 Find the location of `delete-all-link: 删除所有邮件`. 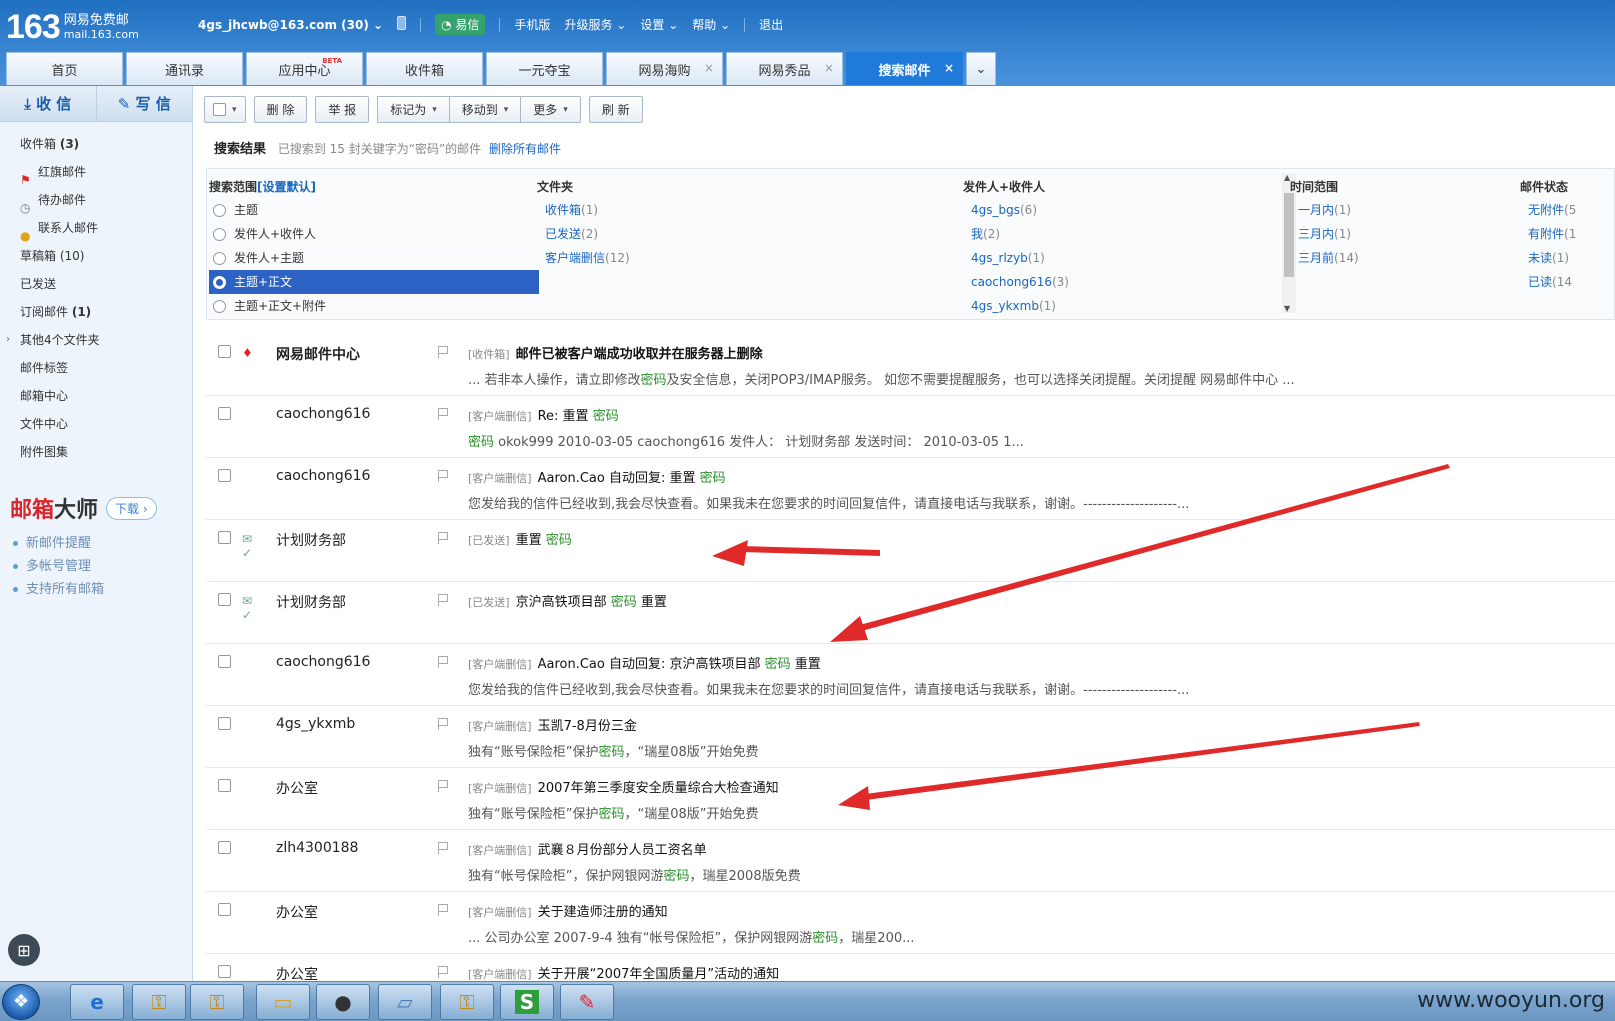

delete-all-link: 删除所有邮件 is located at coordinates (525, 149).